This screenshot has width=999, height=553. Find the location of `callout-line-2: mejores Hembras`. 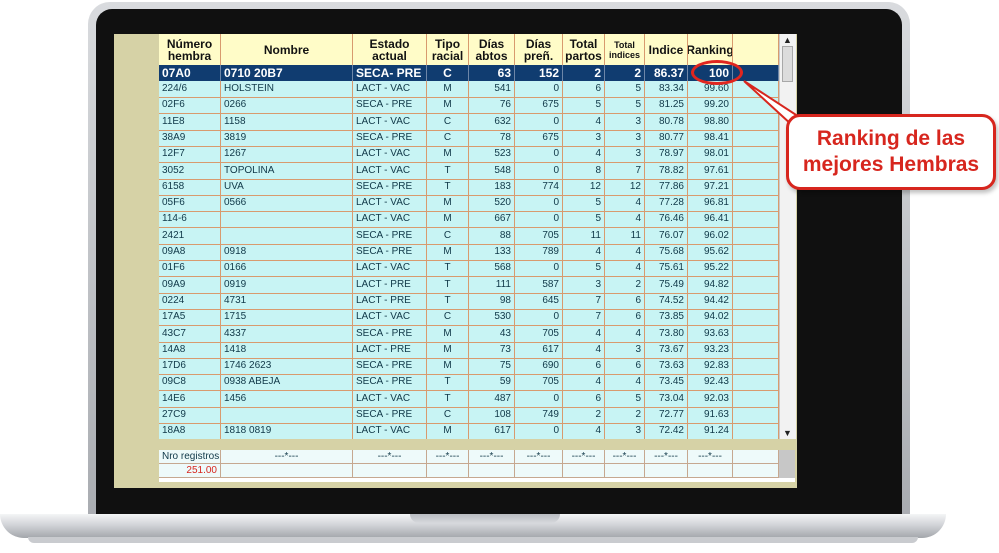

callout-line-2: mejores Hembras is located at coordinates (891, 164).